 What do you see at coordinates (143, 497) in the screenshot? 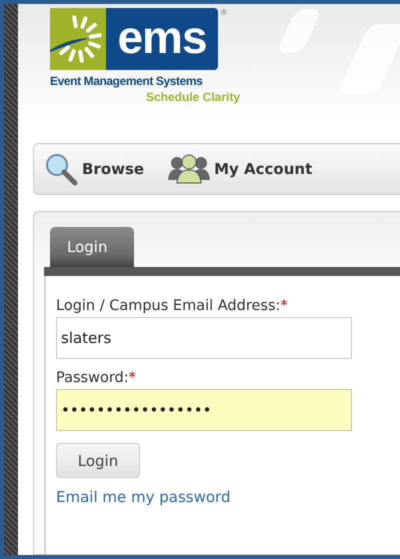
I see `email-password-link: Email me my password` at bounding box center [143, 497].